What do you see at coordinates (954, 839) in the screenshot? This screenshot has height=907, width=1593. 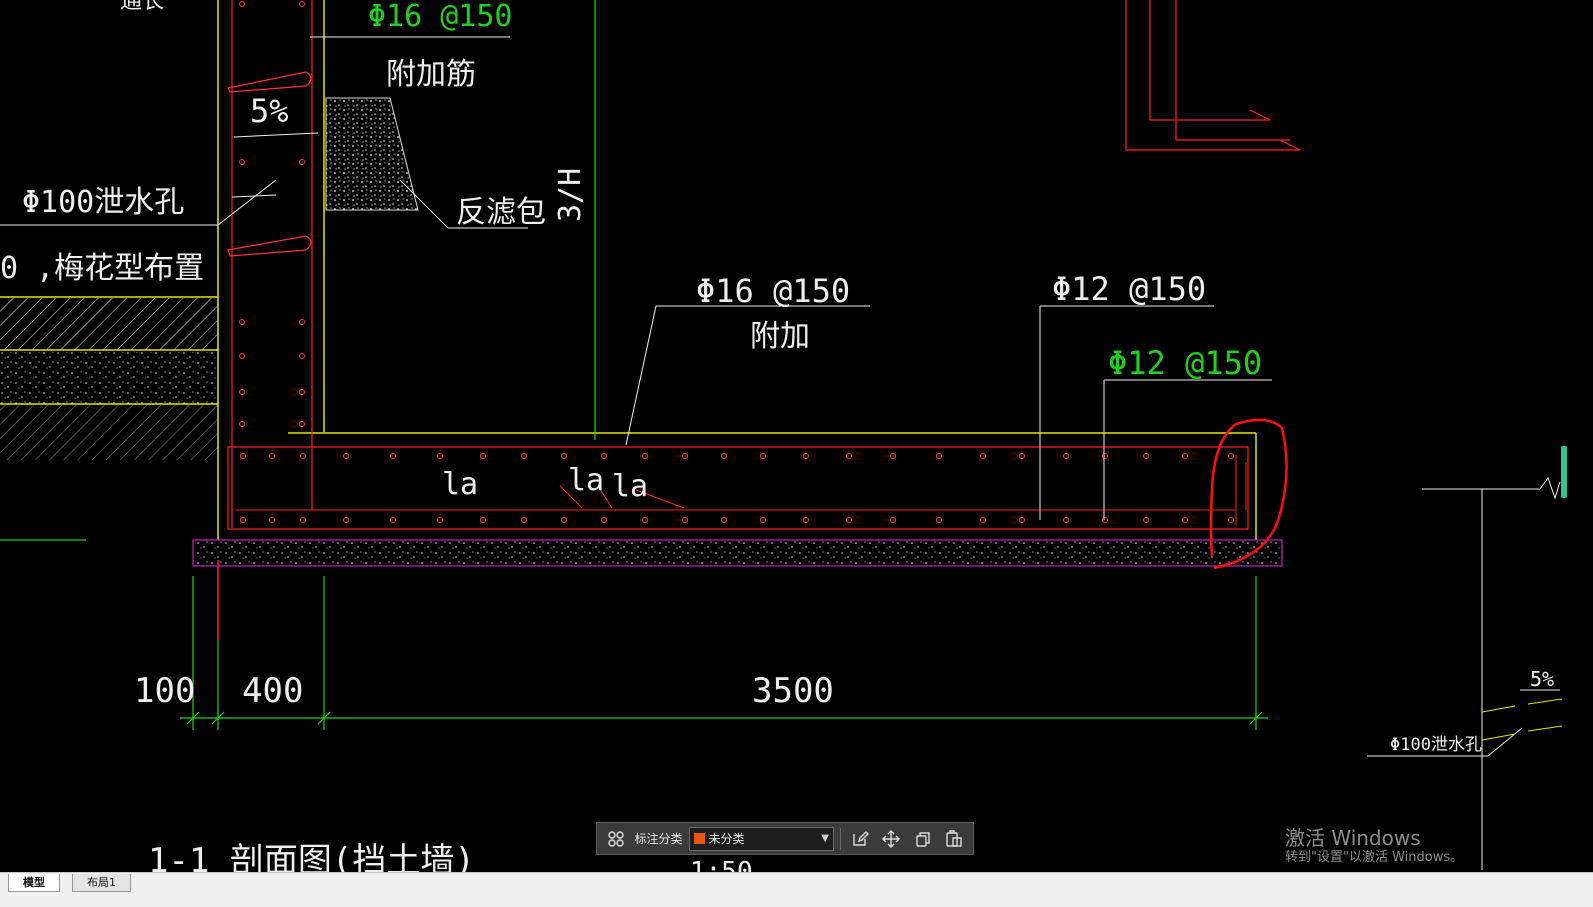 I see `paste-icon` at bounding box center [954, 839].